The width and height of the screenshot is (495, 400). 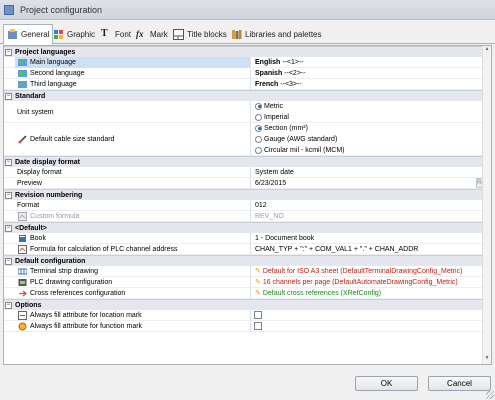 I want to click on row-fill-location: Always fill attribute for location mark, so click(x=247, y=315).